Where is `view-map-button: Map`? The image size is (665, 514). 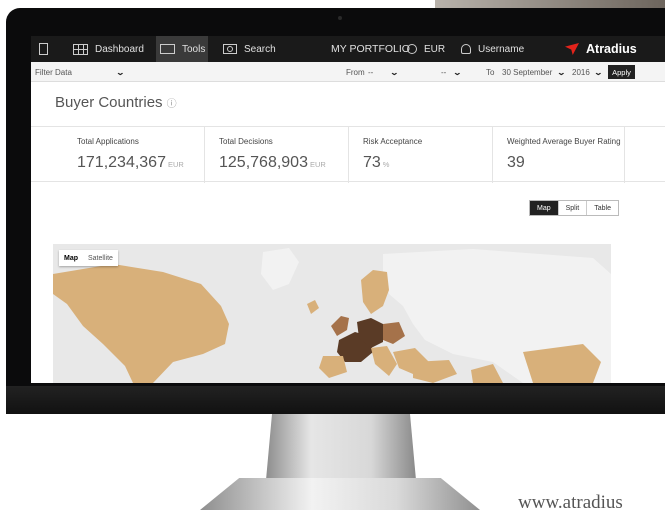 view-map-button: Map is located at coordinates (544, 208).